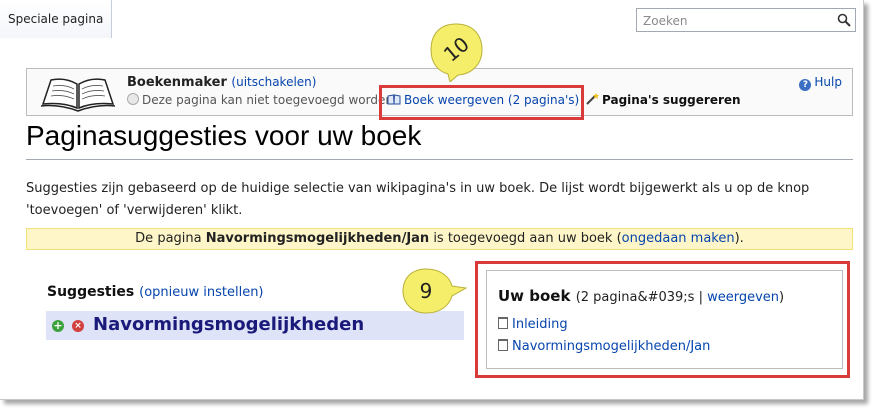 This screenshot has width=873, height=409. Describe the element at coordinates (828, 82) in the screenshot. I see `help-link: Hulp` at that location.